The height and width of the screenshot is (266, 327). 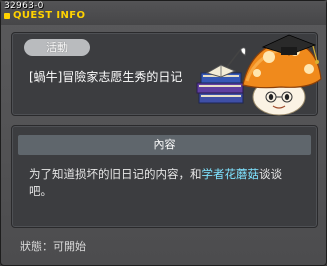 I want to click on mushroom-scholar-icon, so click(x=259, y=75).